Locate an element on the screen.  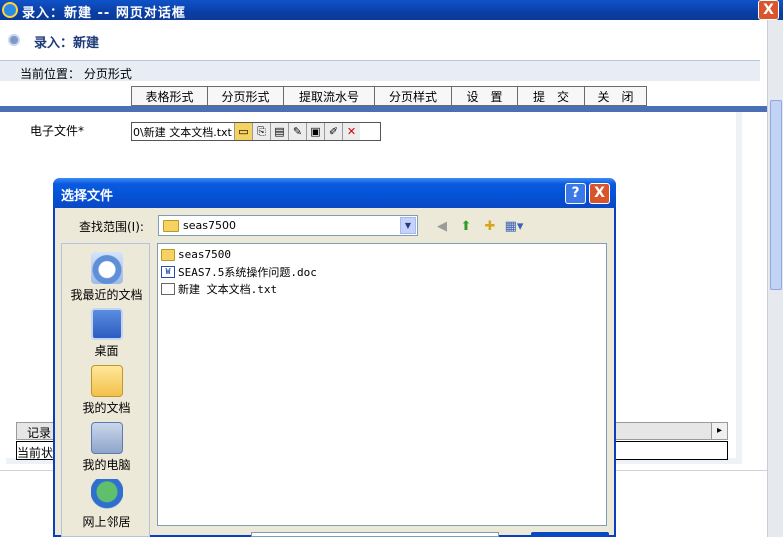
paged-view-button: 分页形式 is located at coordinates (246, 96).